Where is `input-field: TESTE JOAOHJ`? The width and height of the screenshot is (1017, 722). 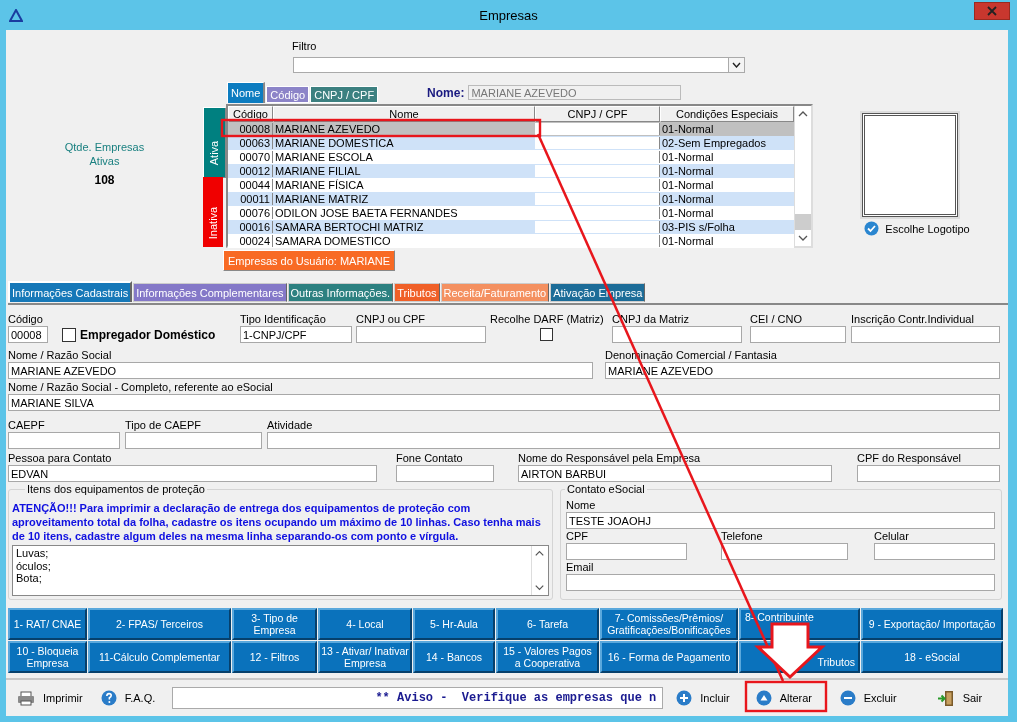 input-field: TESTE JOAOHJ is located at coordinates (780, 520).